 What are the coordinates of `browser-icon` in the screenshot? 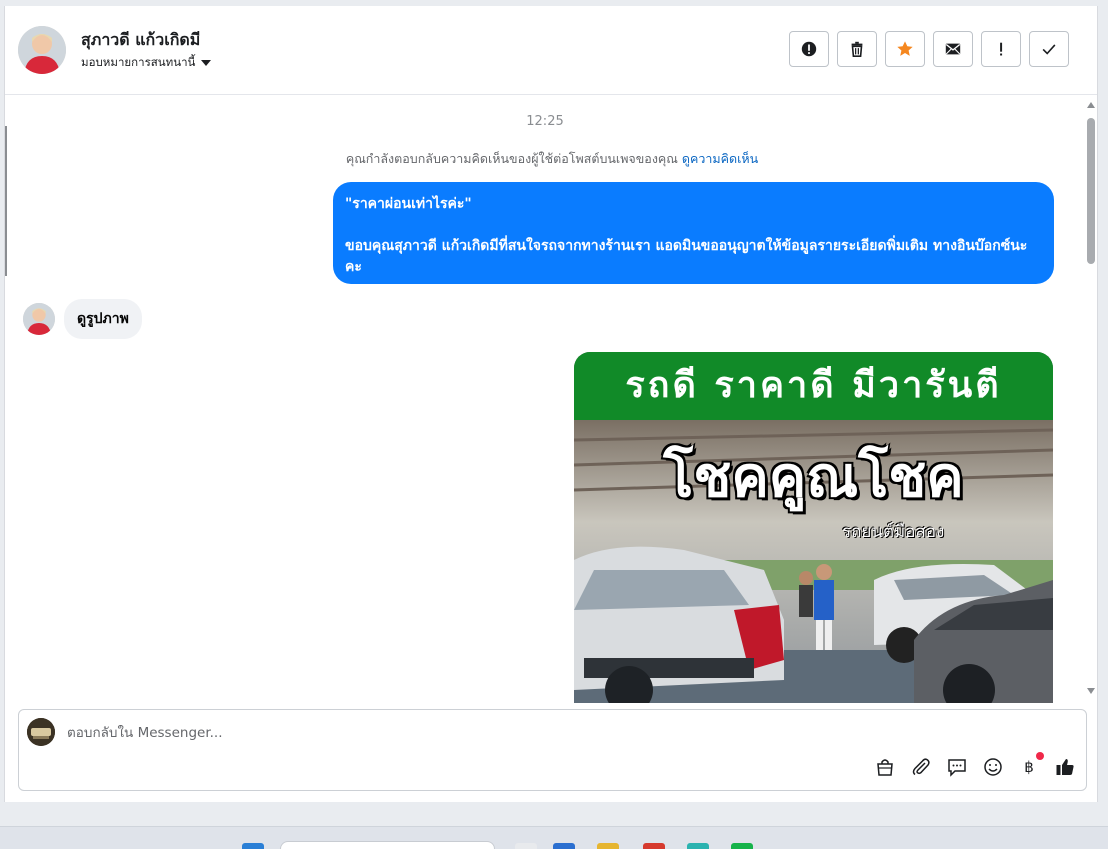 It's located at (654, 846).